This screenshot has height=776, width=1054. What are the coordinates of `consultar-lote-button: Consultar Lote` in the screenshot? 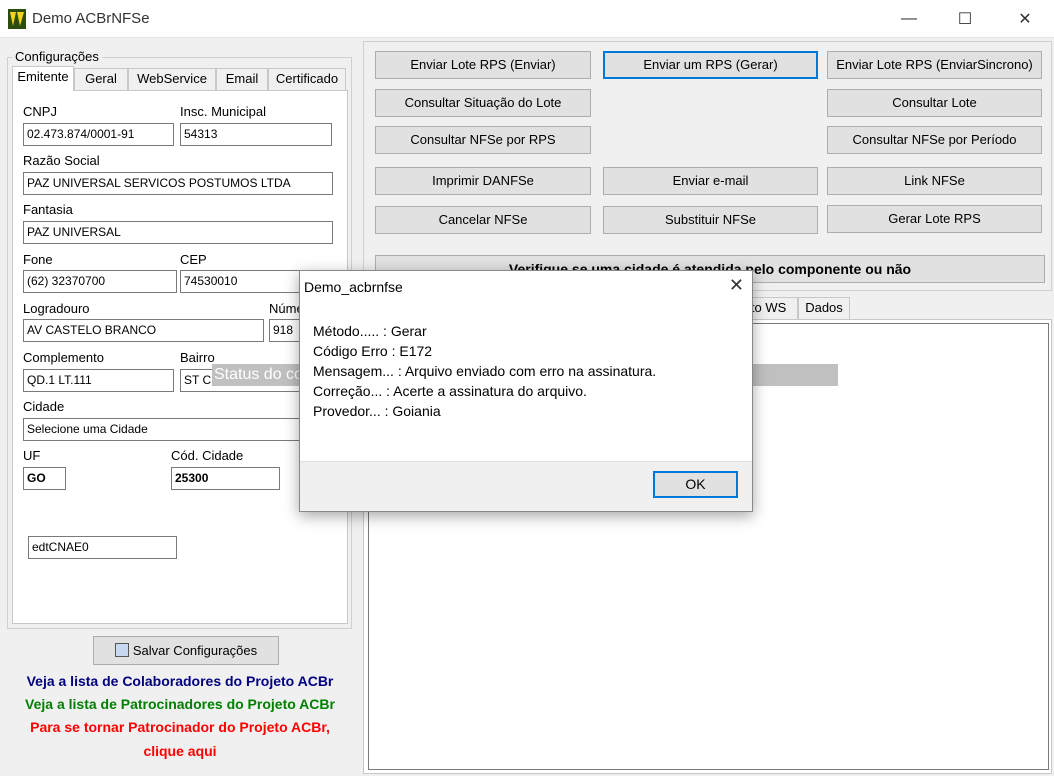 It's located at (934, 103).